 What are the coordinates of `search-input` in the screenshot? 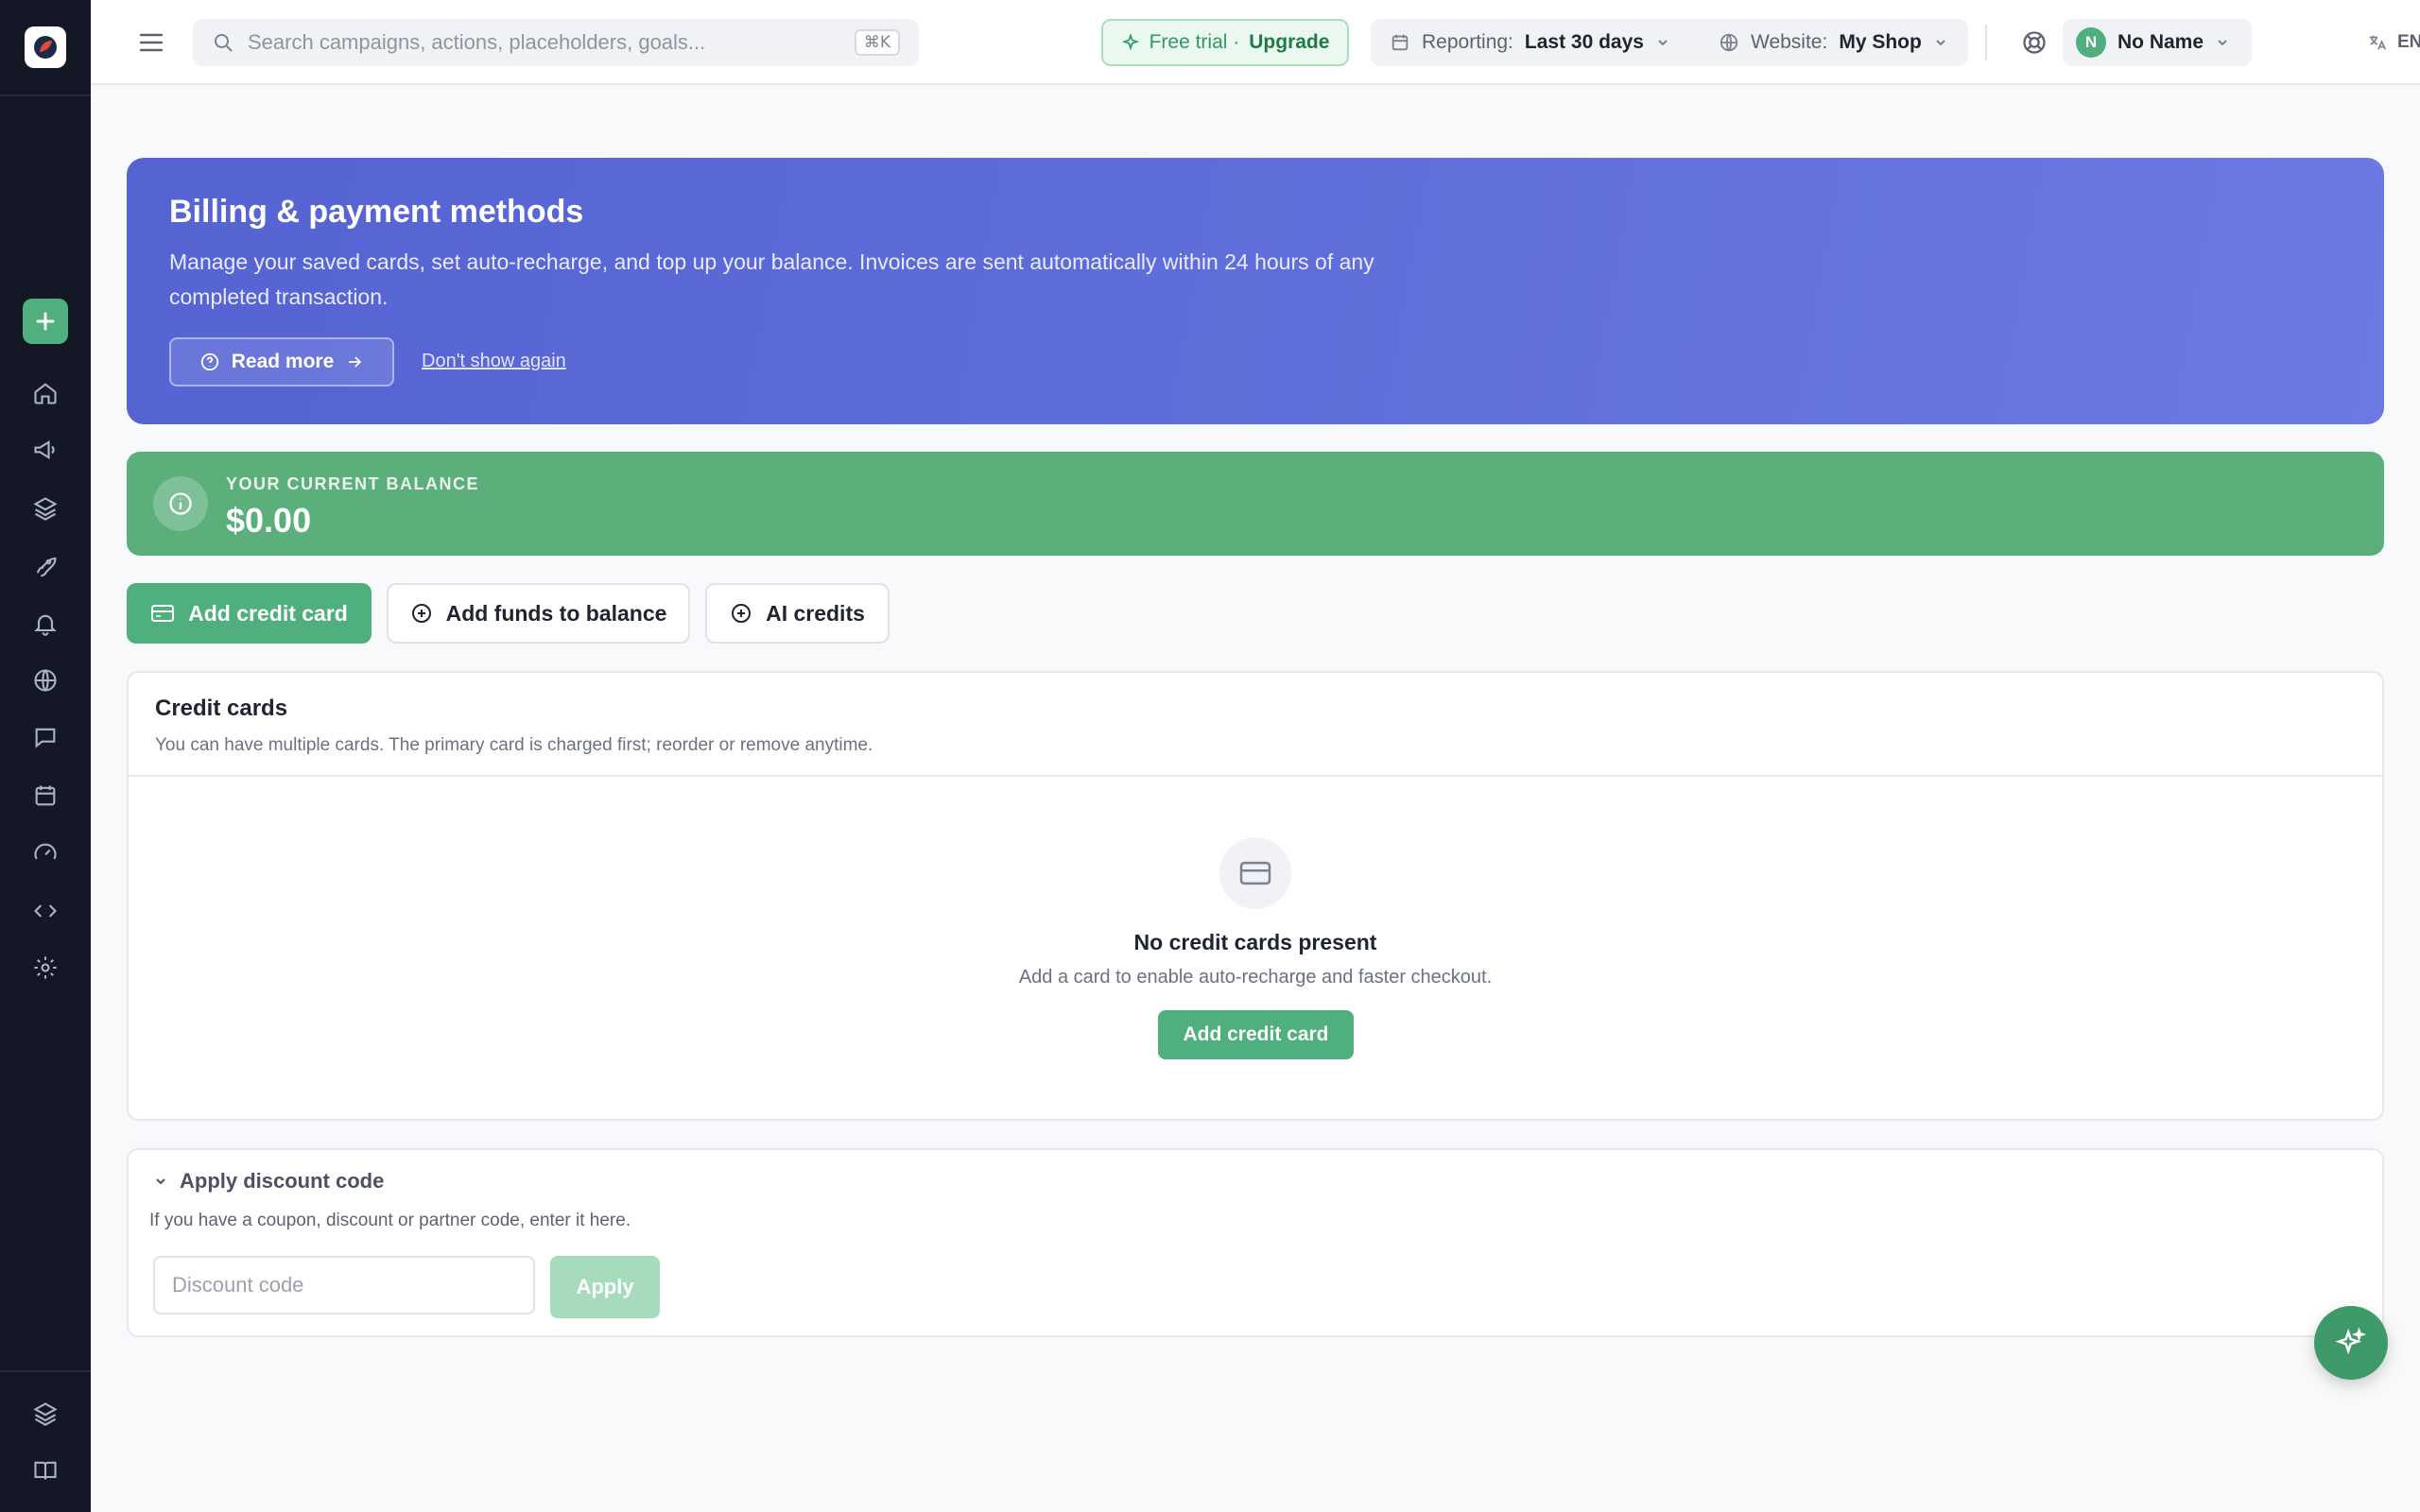 It's located at (551, 42).